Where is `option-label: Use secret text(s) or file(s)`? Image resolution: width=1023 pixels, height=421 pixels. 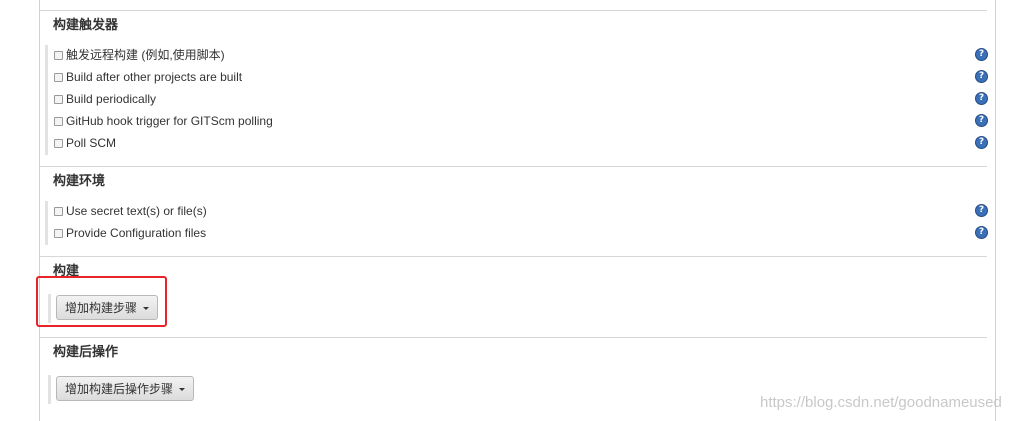
option-label: Use secret text(s) or file(s) is located at coordinates (136, 211).